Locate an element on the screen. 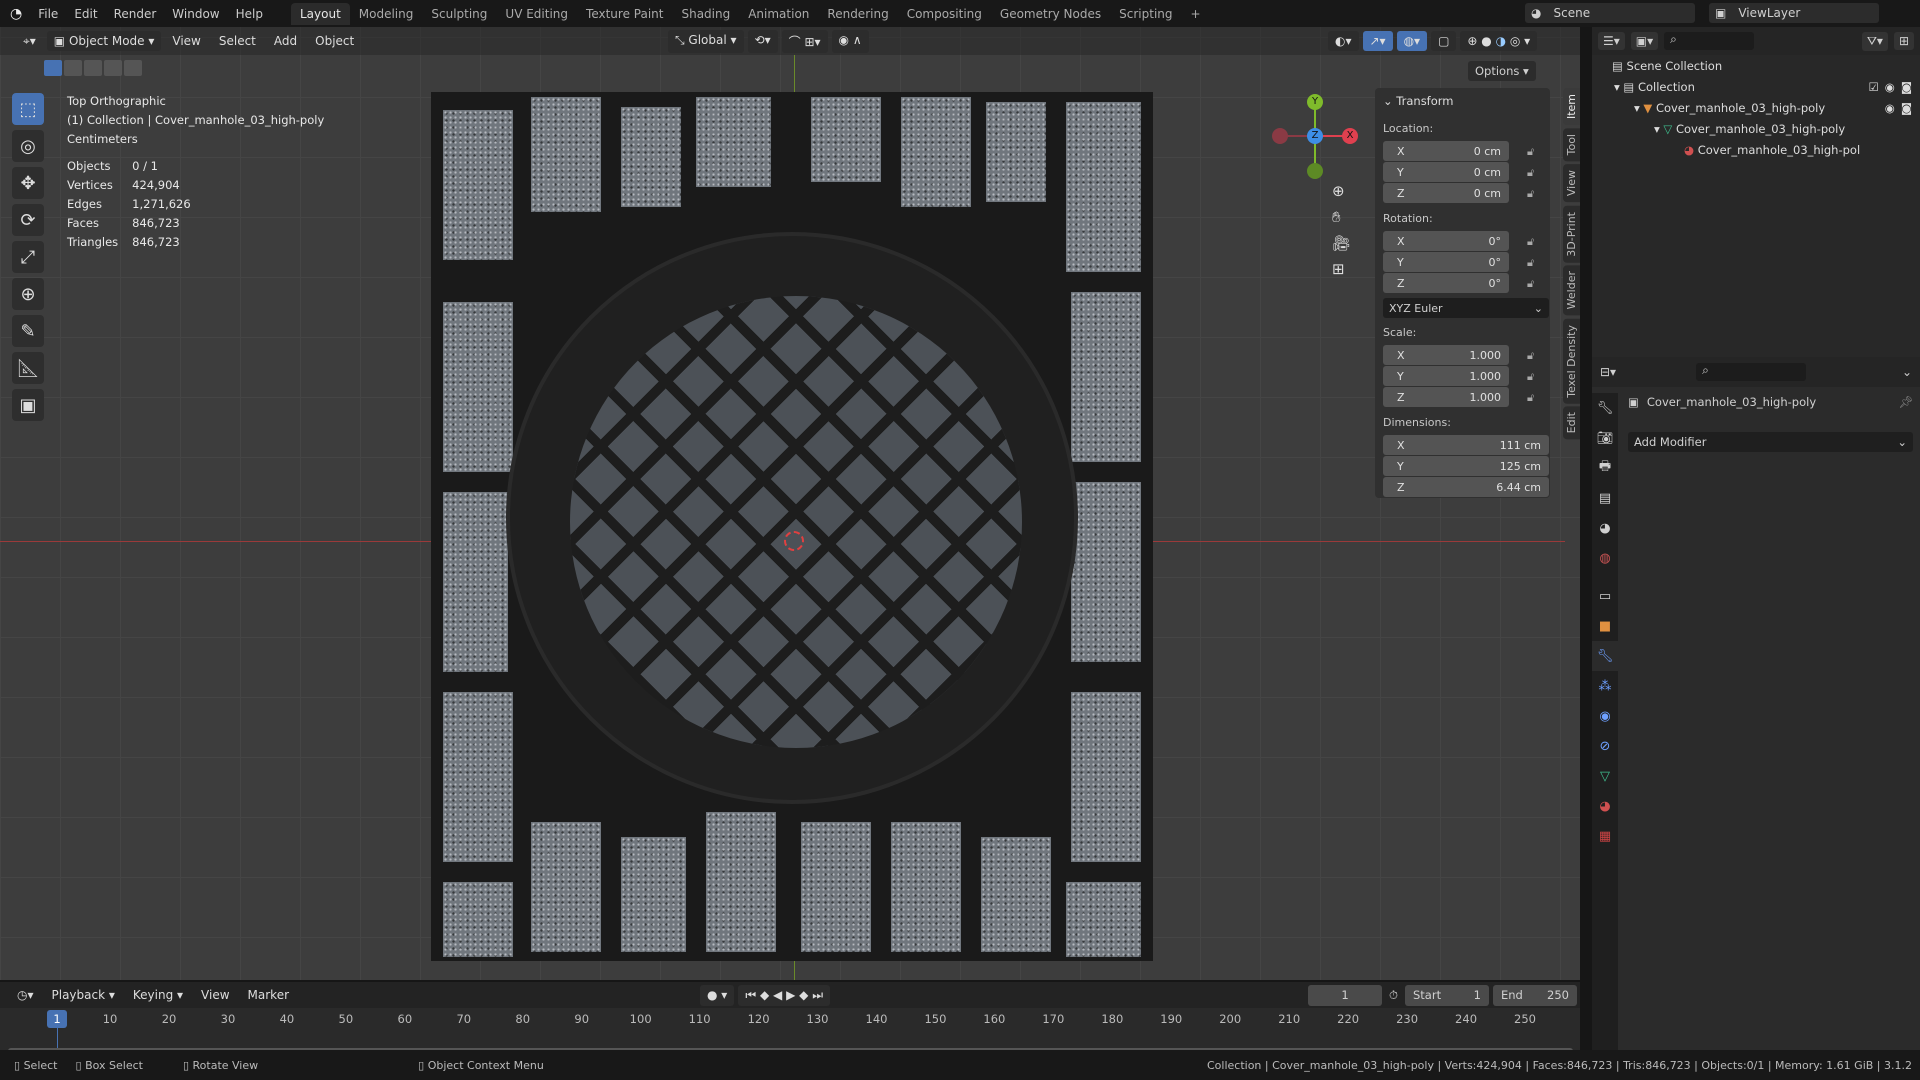  object-tab-icon: ■ is located at coordinates (1605, 626).